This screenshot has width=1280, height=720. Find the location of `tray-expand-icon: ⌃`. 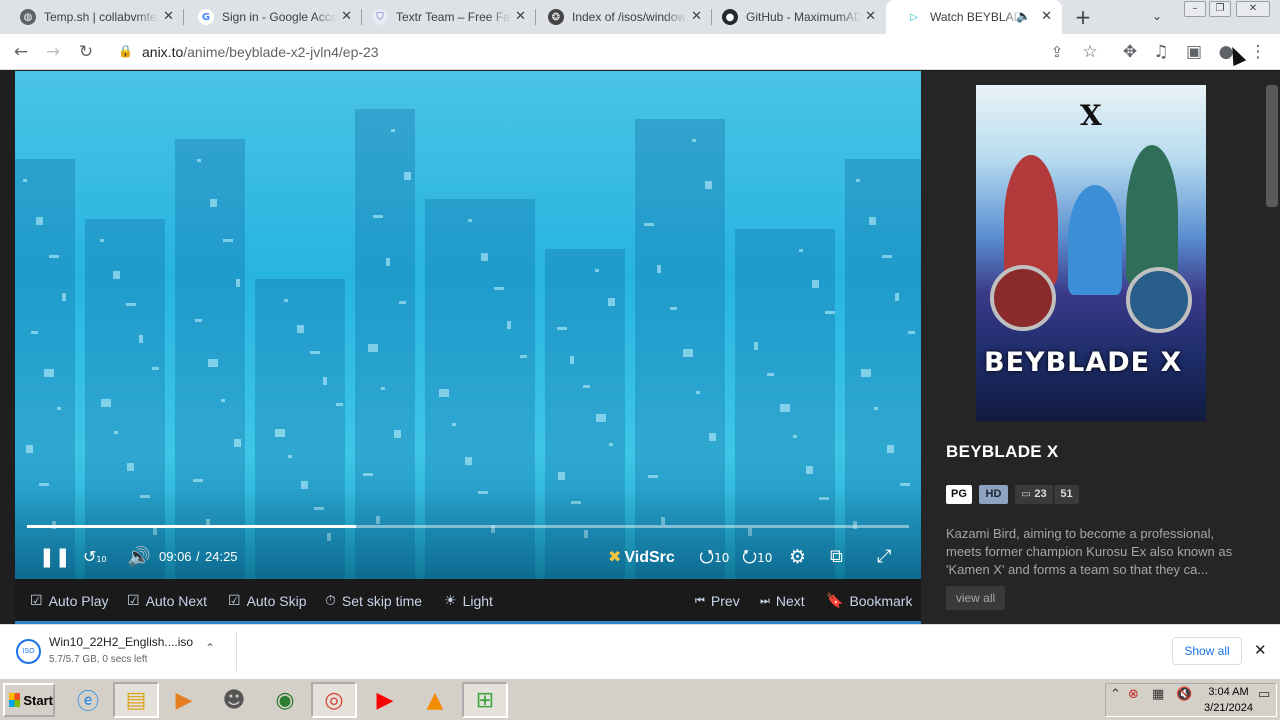

tray-expand-icon: ⌃ is located at coordinates (1115, 694).